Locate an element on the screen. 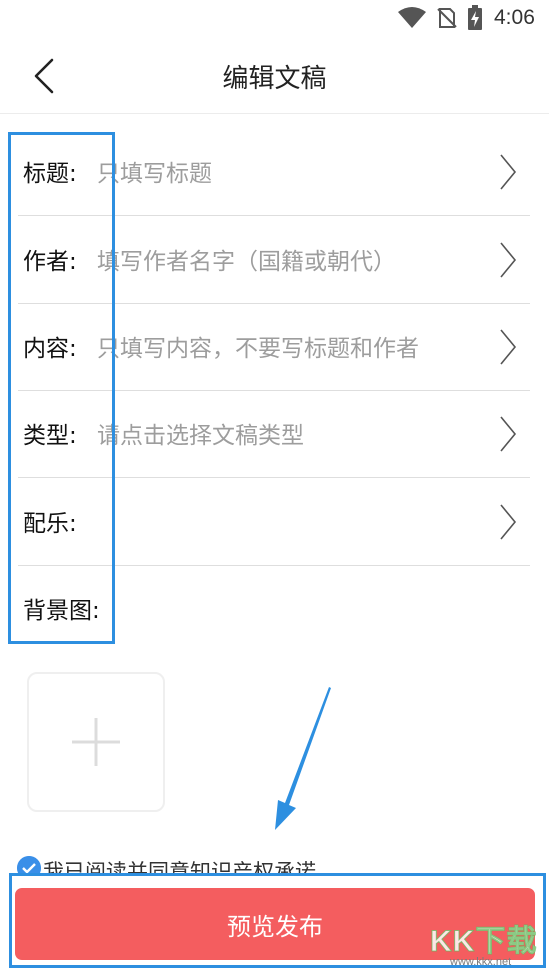  title-placeholder: 只填写标题 is located at coordinates (154, 174).